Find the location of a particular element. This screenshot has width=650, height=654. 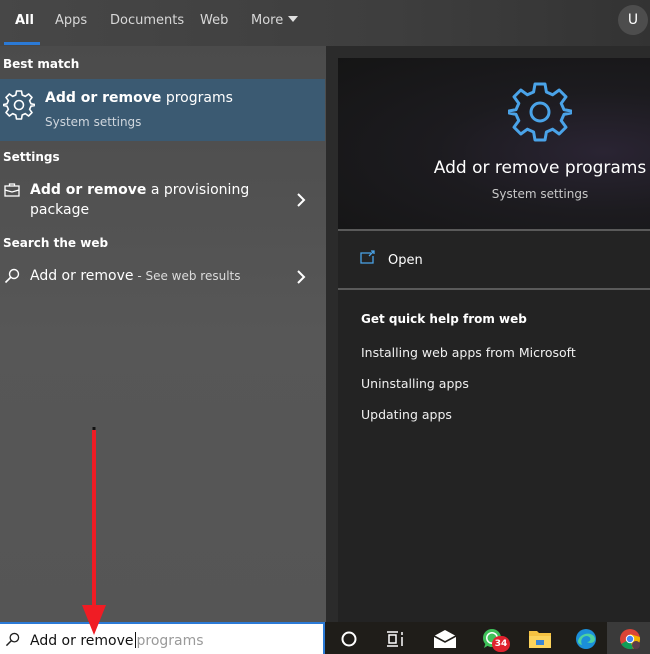

preview-title: Add or remove programs is located at coordinates (540, 168).